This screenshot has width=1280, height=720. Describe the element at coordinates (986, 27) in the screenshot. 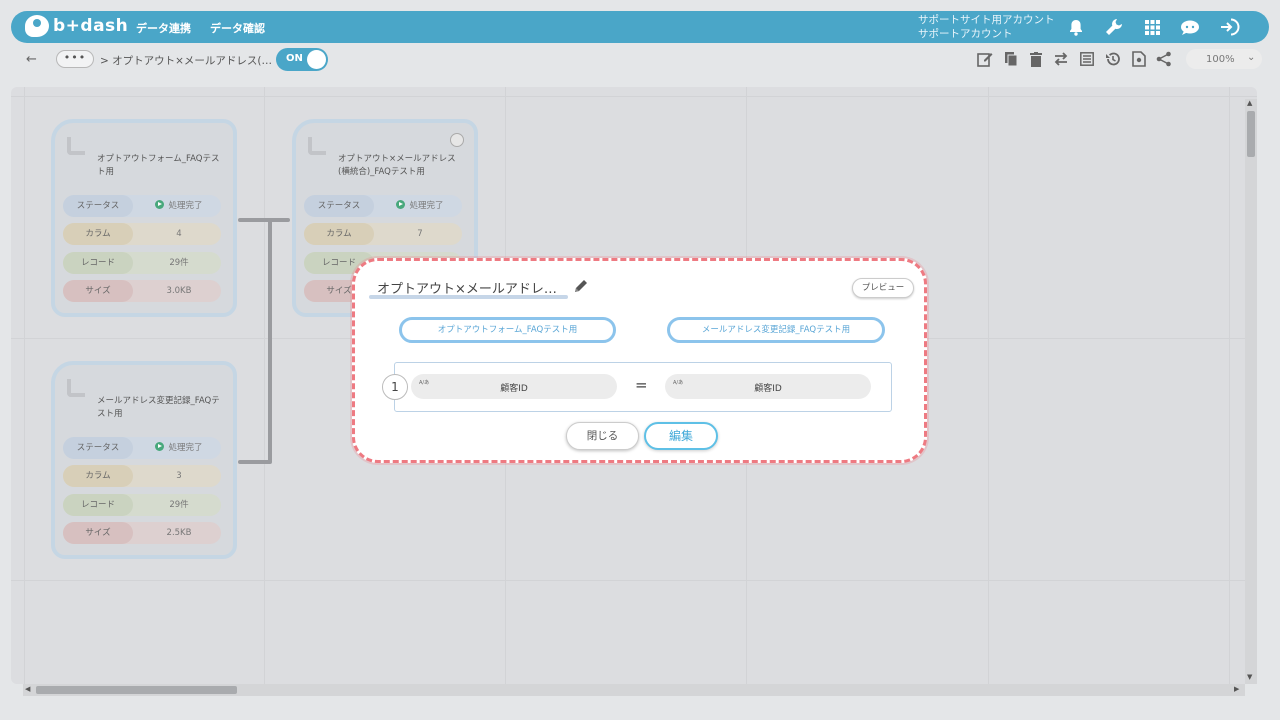

I see `account-info: サポートサイト用アカウント サポートアカウント` at that location.